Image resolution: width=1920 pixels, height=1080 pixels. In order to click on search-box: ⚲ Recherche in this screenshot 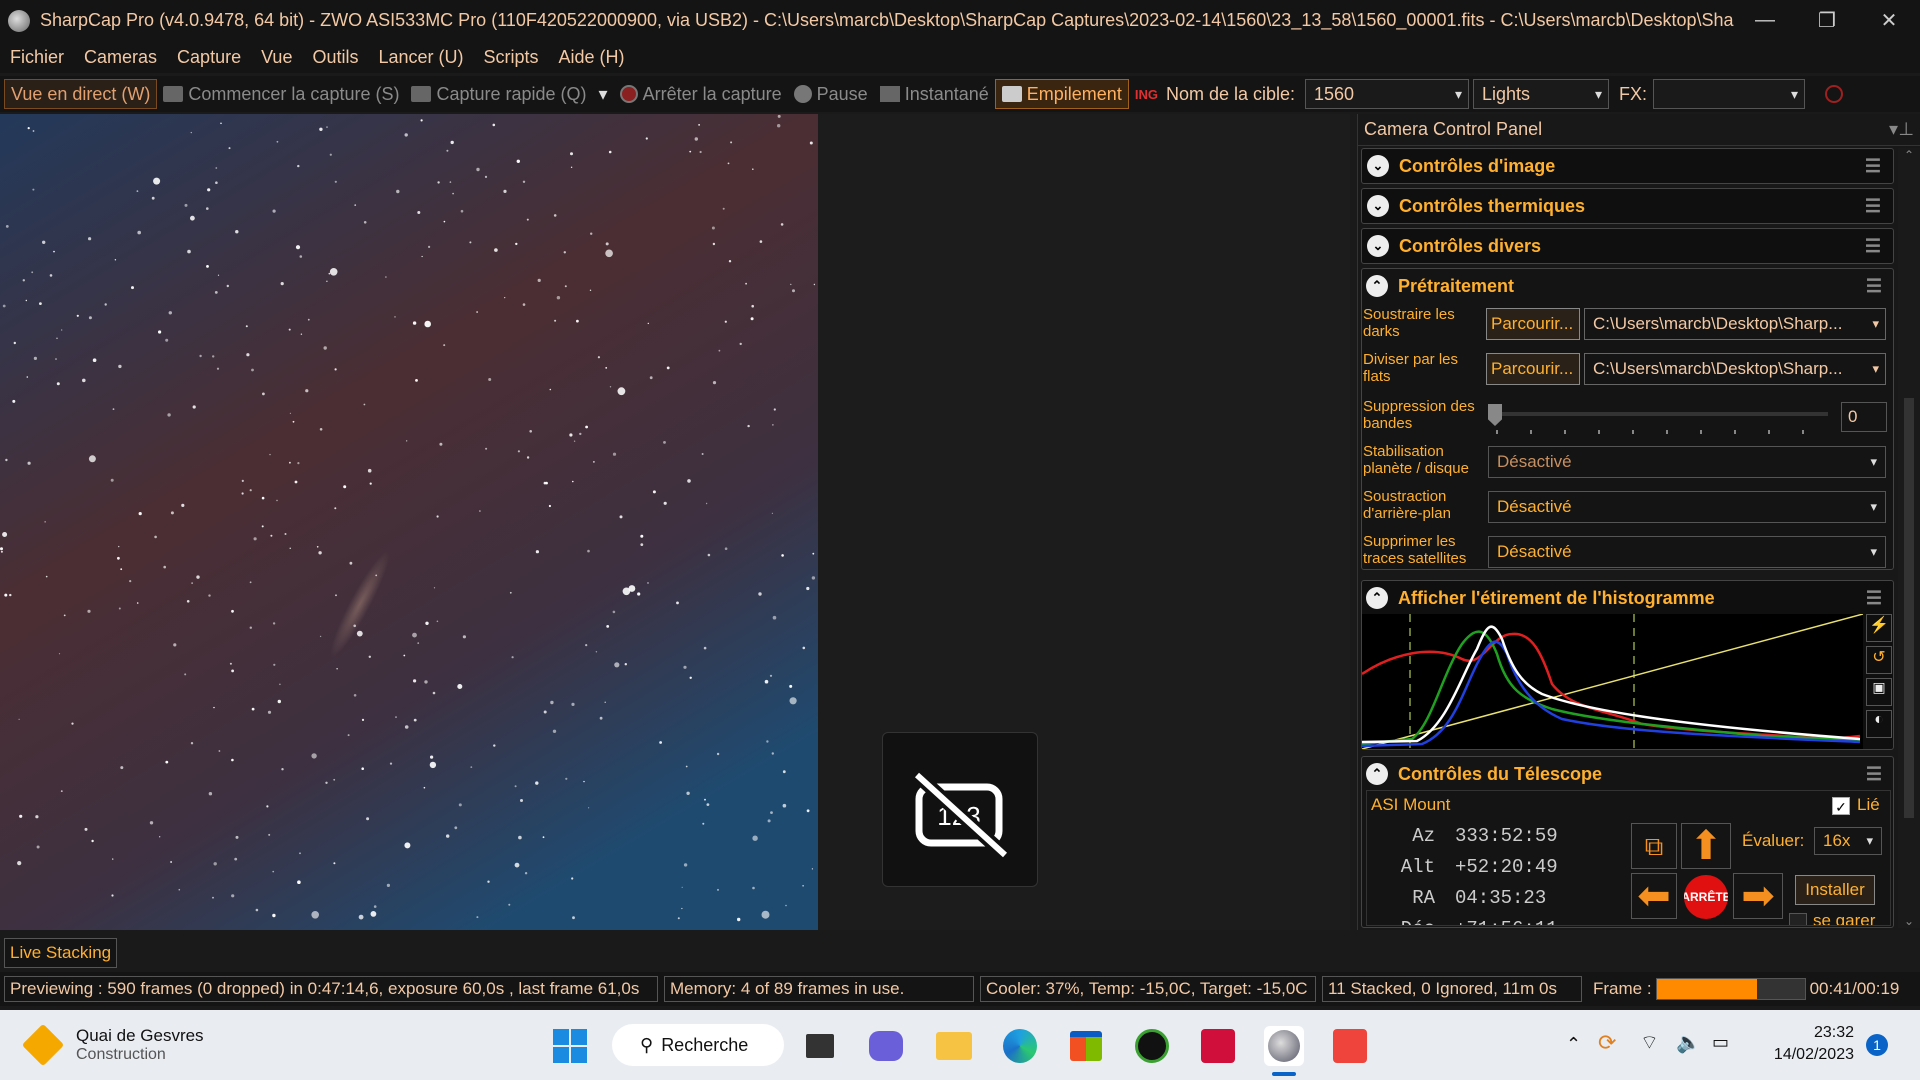, I will do `click(698, 1045)`.